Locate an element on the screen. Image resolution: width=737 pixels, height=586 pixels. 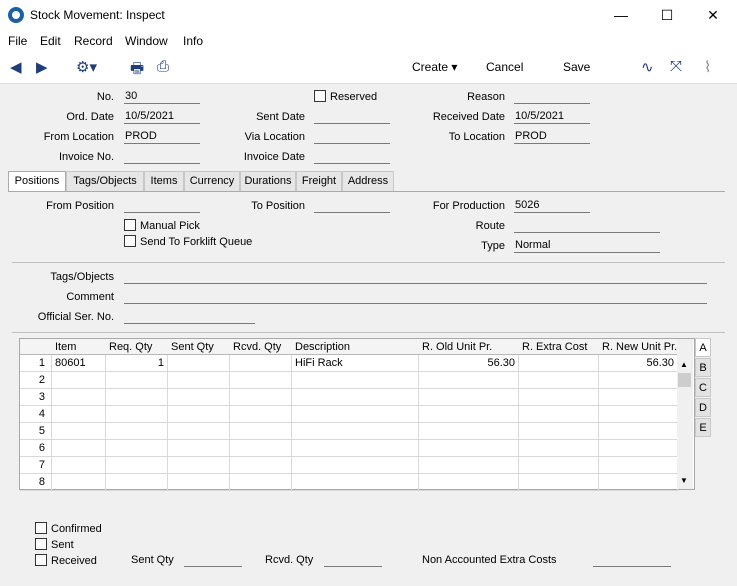
to-location-field: PROD is located at coordinates (552, 137).